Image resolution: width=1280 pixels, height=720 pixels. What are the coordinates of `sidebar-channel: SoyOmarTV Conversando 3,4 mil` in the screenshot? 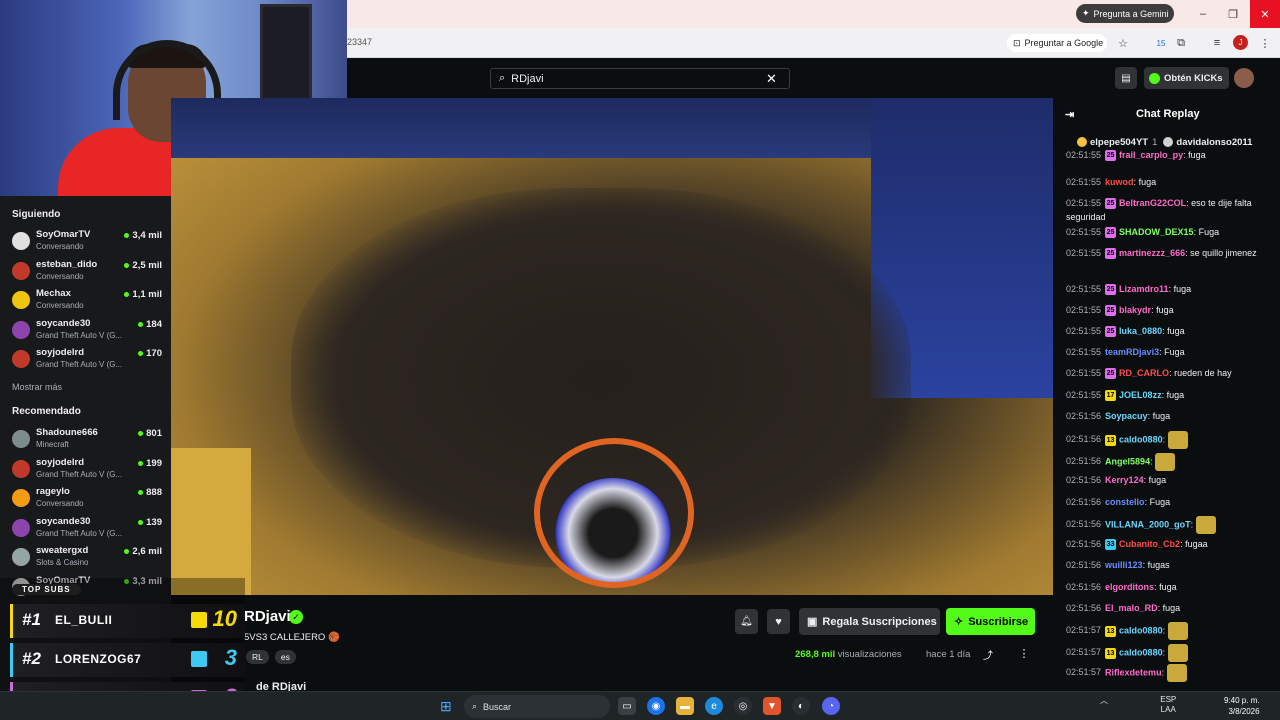 It's located at (87, 243).